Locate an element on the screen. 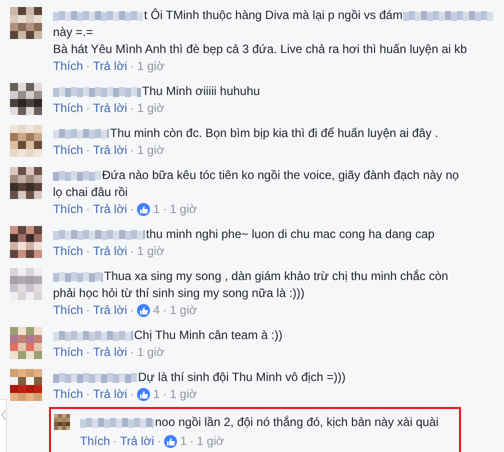 This screenshot has height=452, width=504. comment-text: thu minh nghi phe~ luon di chu mac cong ha dang cap is located at coordinates (290, 234).